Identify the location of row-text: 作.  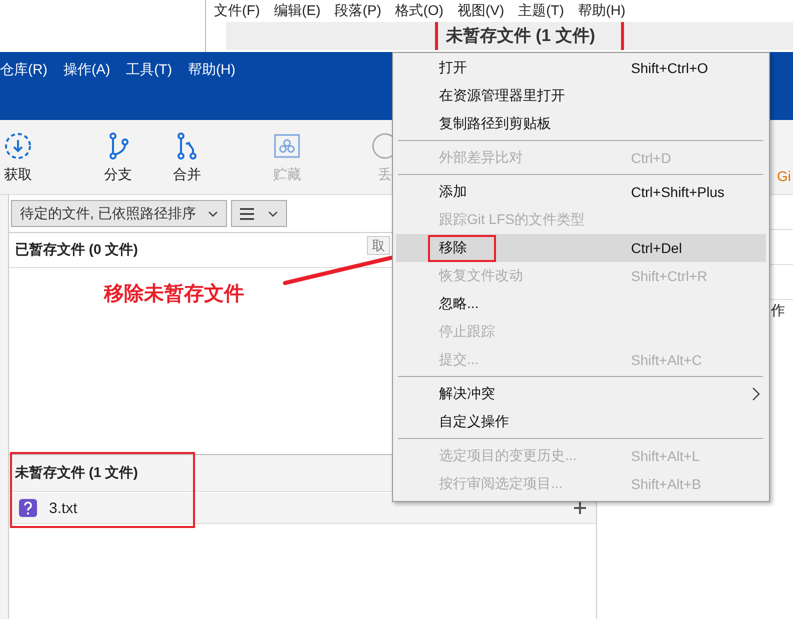
(778, 311).